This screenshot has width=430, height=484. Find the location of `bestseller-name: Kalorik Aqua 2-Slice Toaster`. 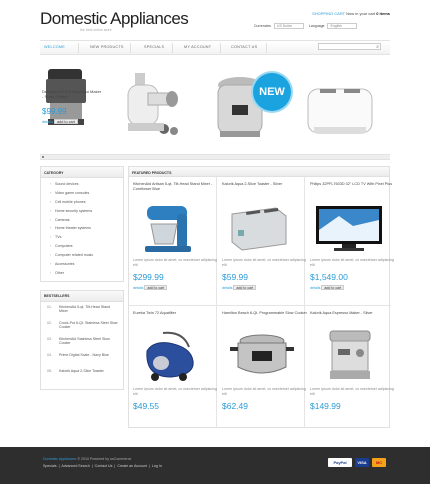

bestseller-name: Kalorik Aqua 2-Slice Toaster is located at coordinates (81, 371).